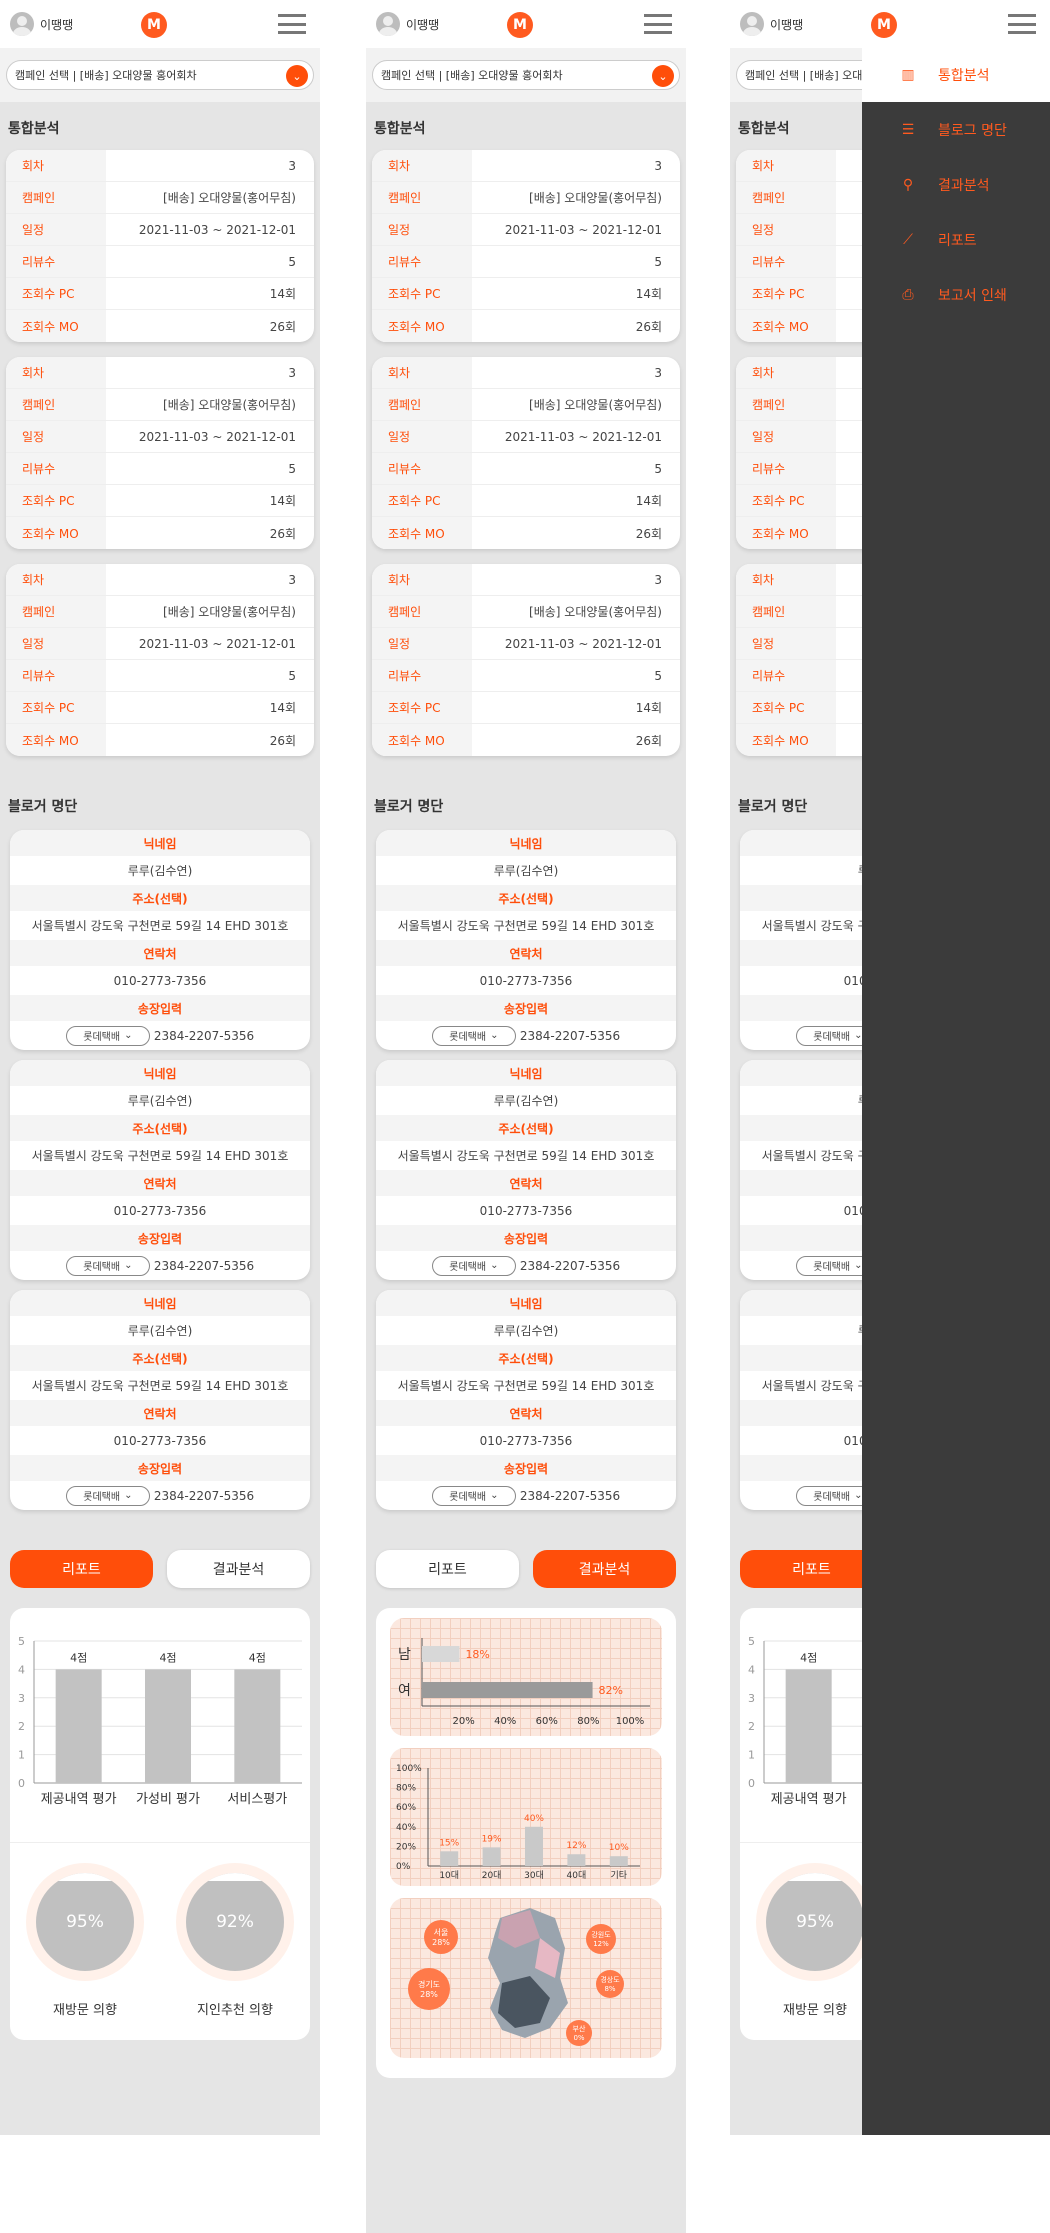 The image size is (1050, 2233). What do you see at coordinates (908, 294) in the screenshot?
I see `printer-icon: ⎙` at bounding box center [908, 294].